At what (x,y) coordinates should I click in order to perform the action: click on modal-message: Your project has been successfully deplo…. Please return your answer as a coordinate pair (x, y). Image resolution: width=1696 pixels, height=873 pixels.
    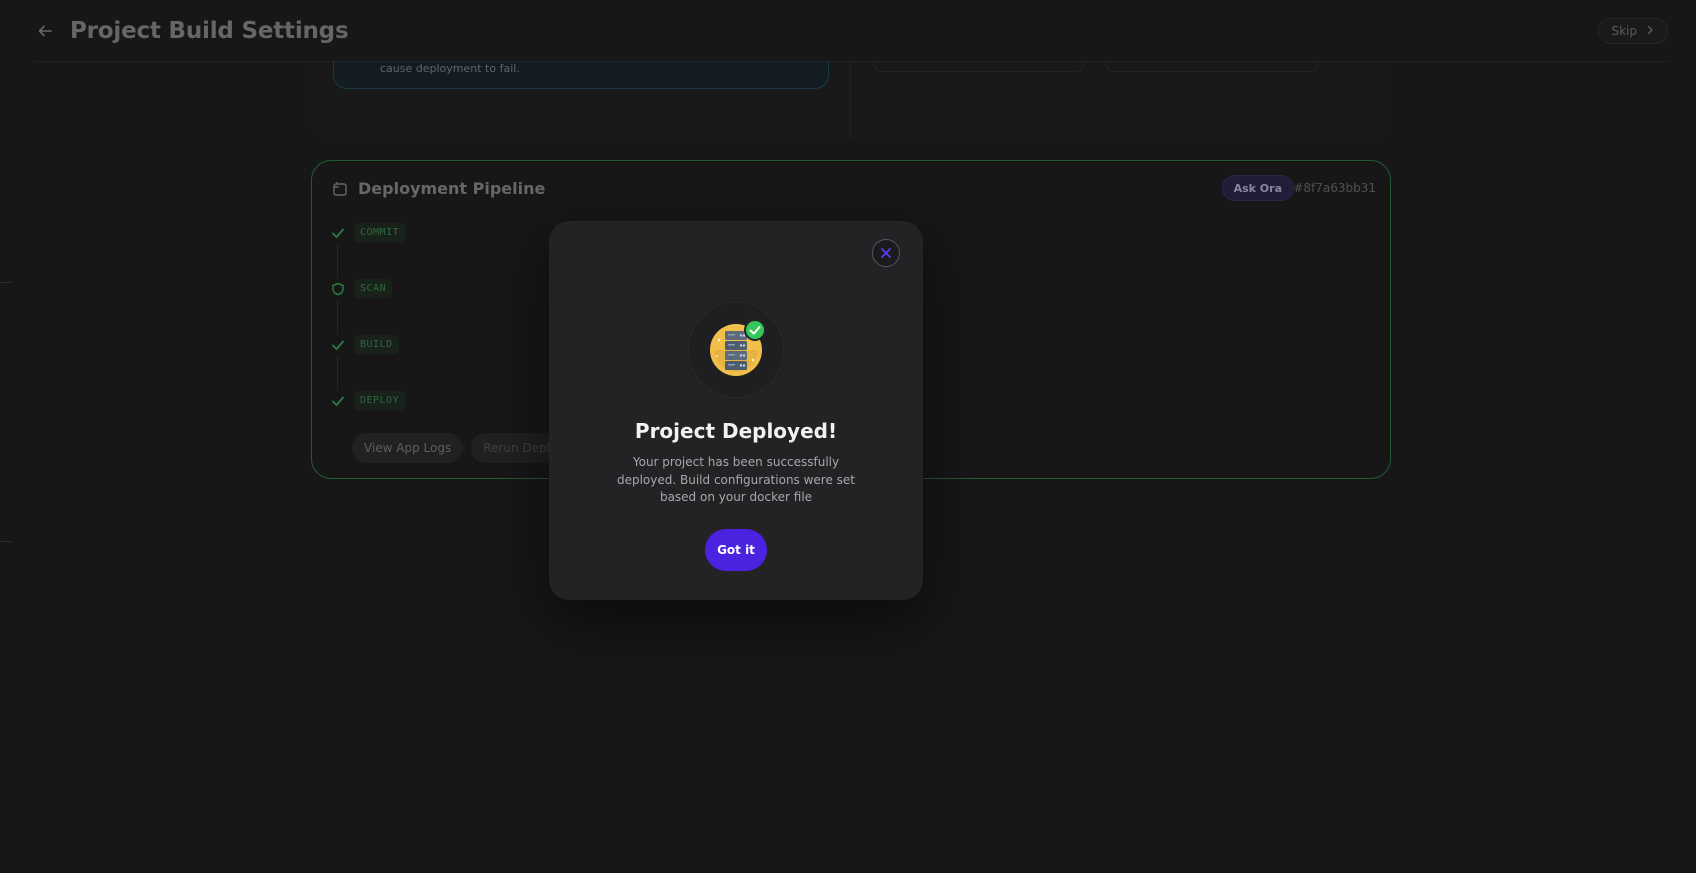
    Looking at the image, I should click on (736, 479).